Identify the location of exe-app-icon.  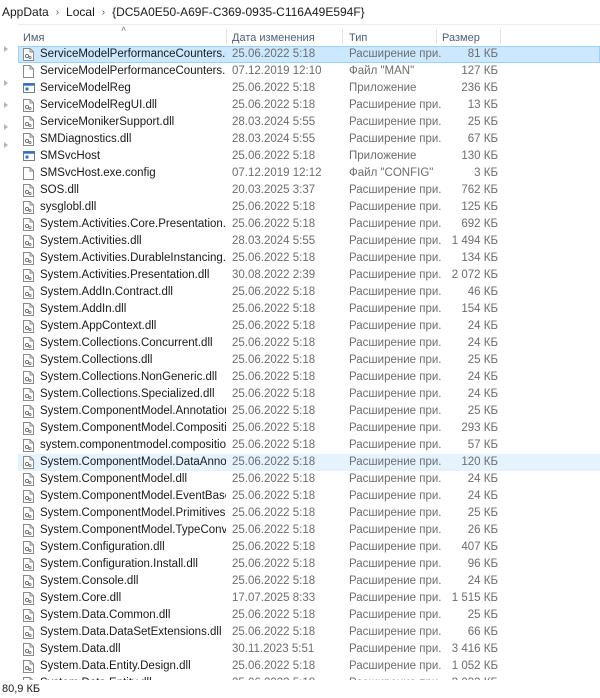
(29, 156).